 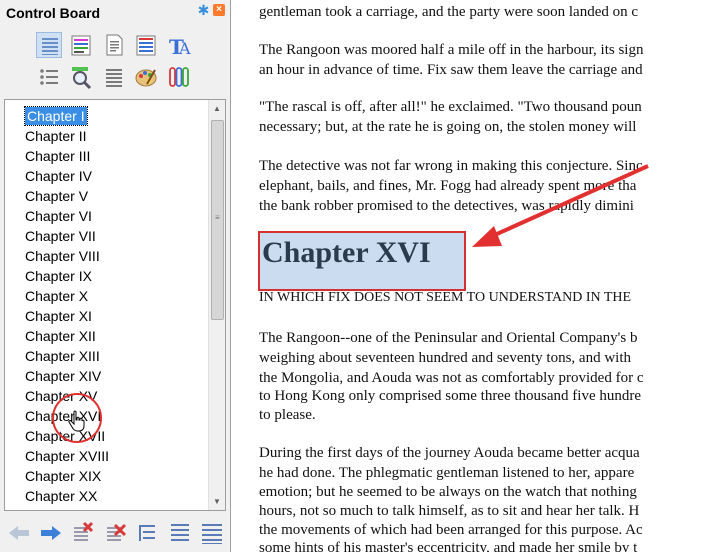 What do you see at coordinates (83, 533) in the screenshot?
I see `delete-icon` at bounding box center [83, 533].